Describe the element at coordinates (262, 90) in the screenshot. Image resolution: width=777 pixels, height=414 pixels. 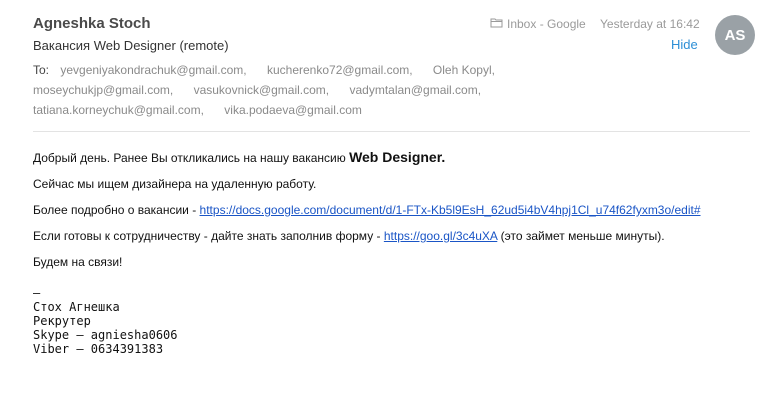
I see `recipient-address: vasukovnick@gmail.com,` at that location.